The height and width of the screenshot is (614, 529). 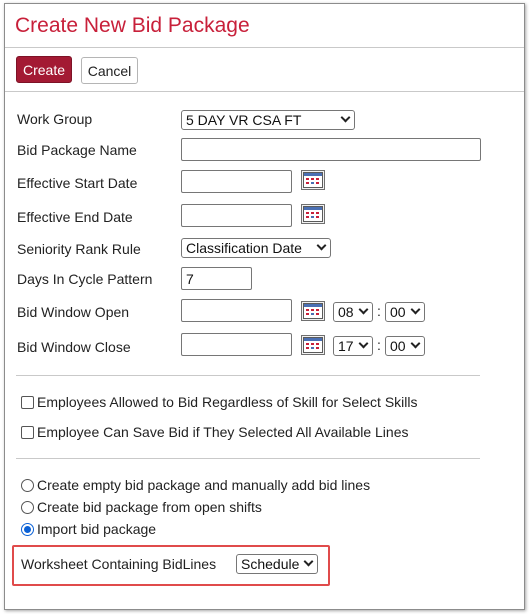 I want to click on worksheet-label: Worksheet Containing BidLines, so click(x=119, y=564).